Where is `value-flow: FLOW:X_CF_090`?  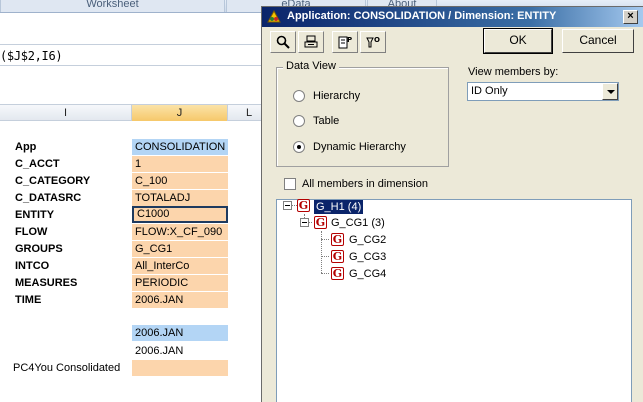 value-flow: FLOW:X_CF_090 is located at coordinates (180, 232).